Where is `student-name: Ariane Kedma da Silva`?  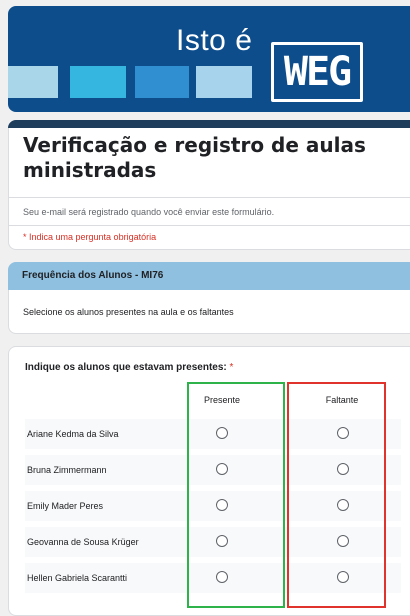 student-name: Ariane Kedma da Silva is located at coordinates (73, 434).